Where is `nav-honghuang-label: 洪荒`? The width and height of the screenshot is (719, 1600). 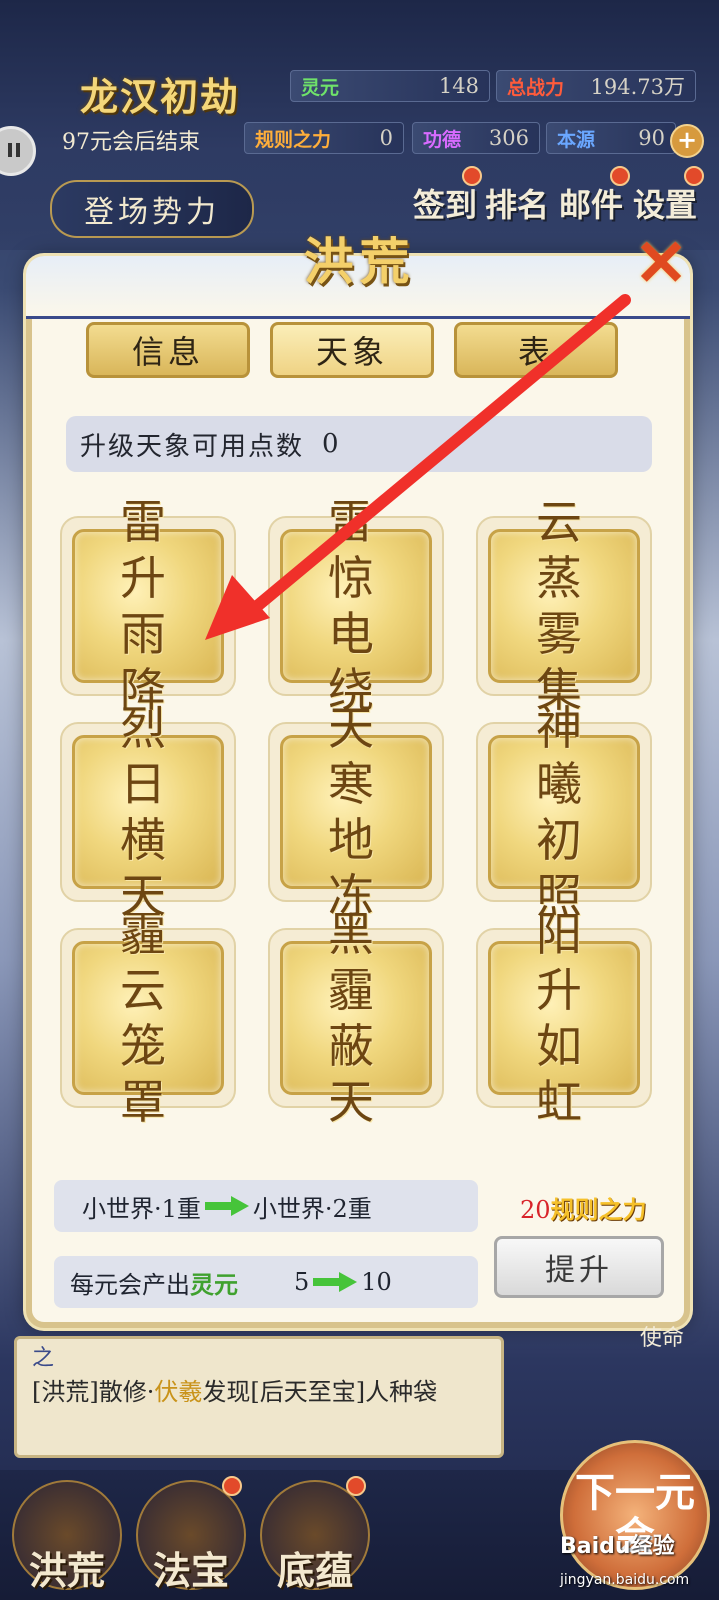
nav-honghuang-label: 洪荒 is located at coordinates (66, 1570).